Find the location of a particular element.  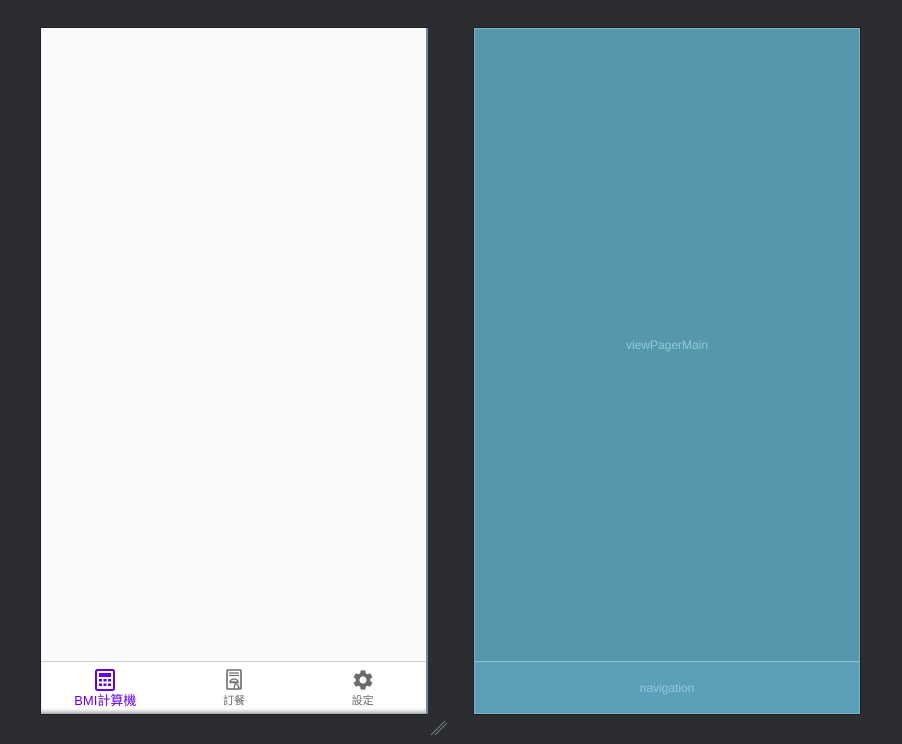

blueprint-view-pager-label: viewPagerMain is located at coordinates (667, 344).